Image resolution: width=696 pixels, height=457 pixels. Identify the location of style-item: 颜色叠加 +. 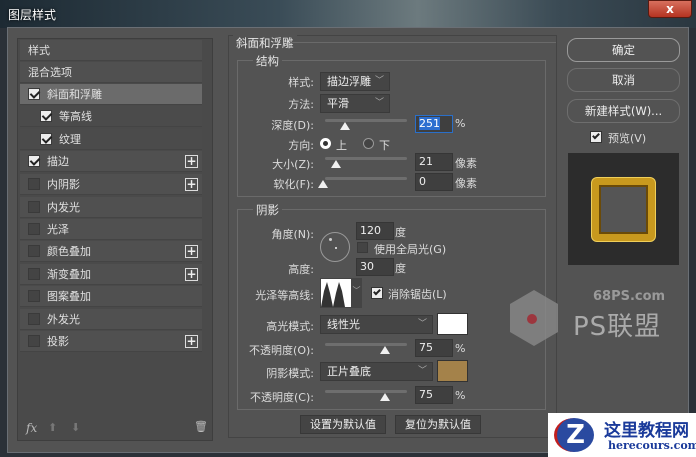
(111, 251).